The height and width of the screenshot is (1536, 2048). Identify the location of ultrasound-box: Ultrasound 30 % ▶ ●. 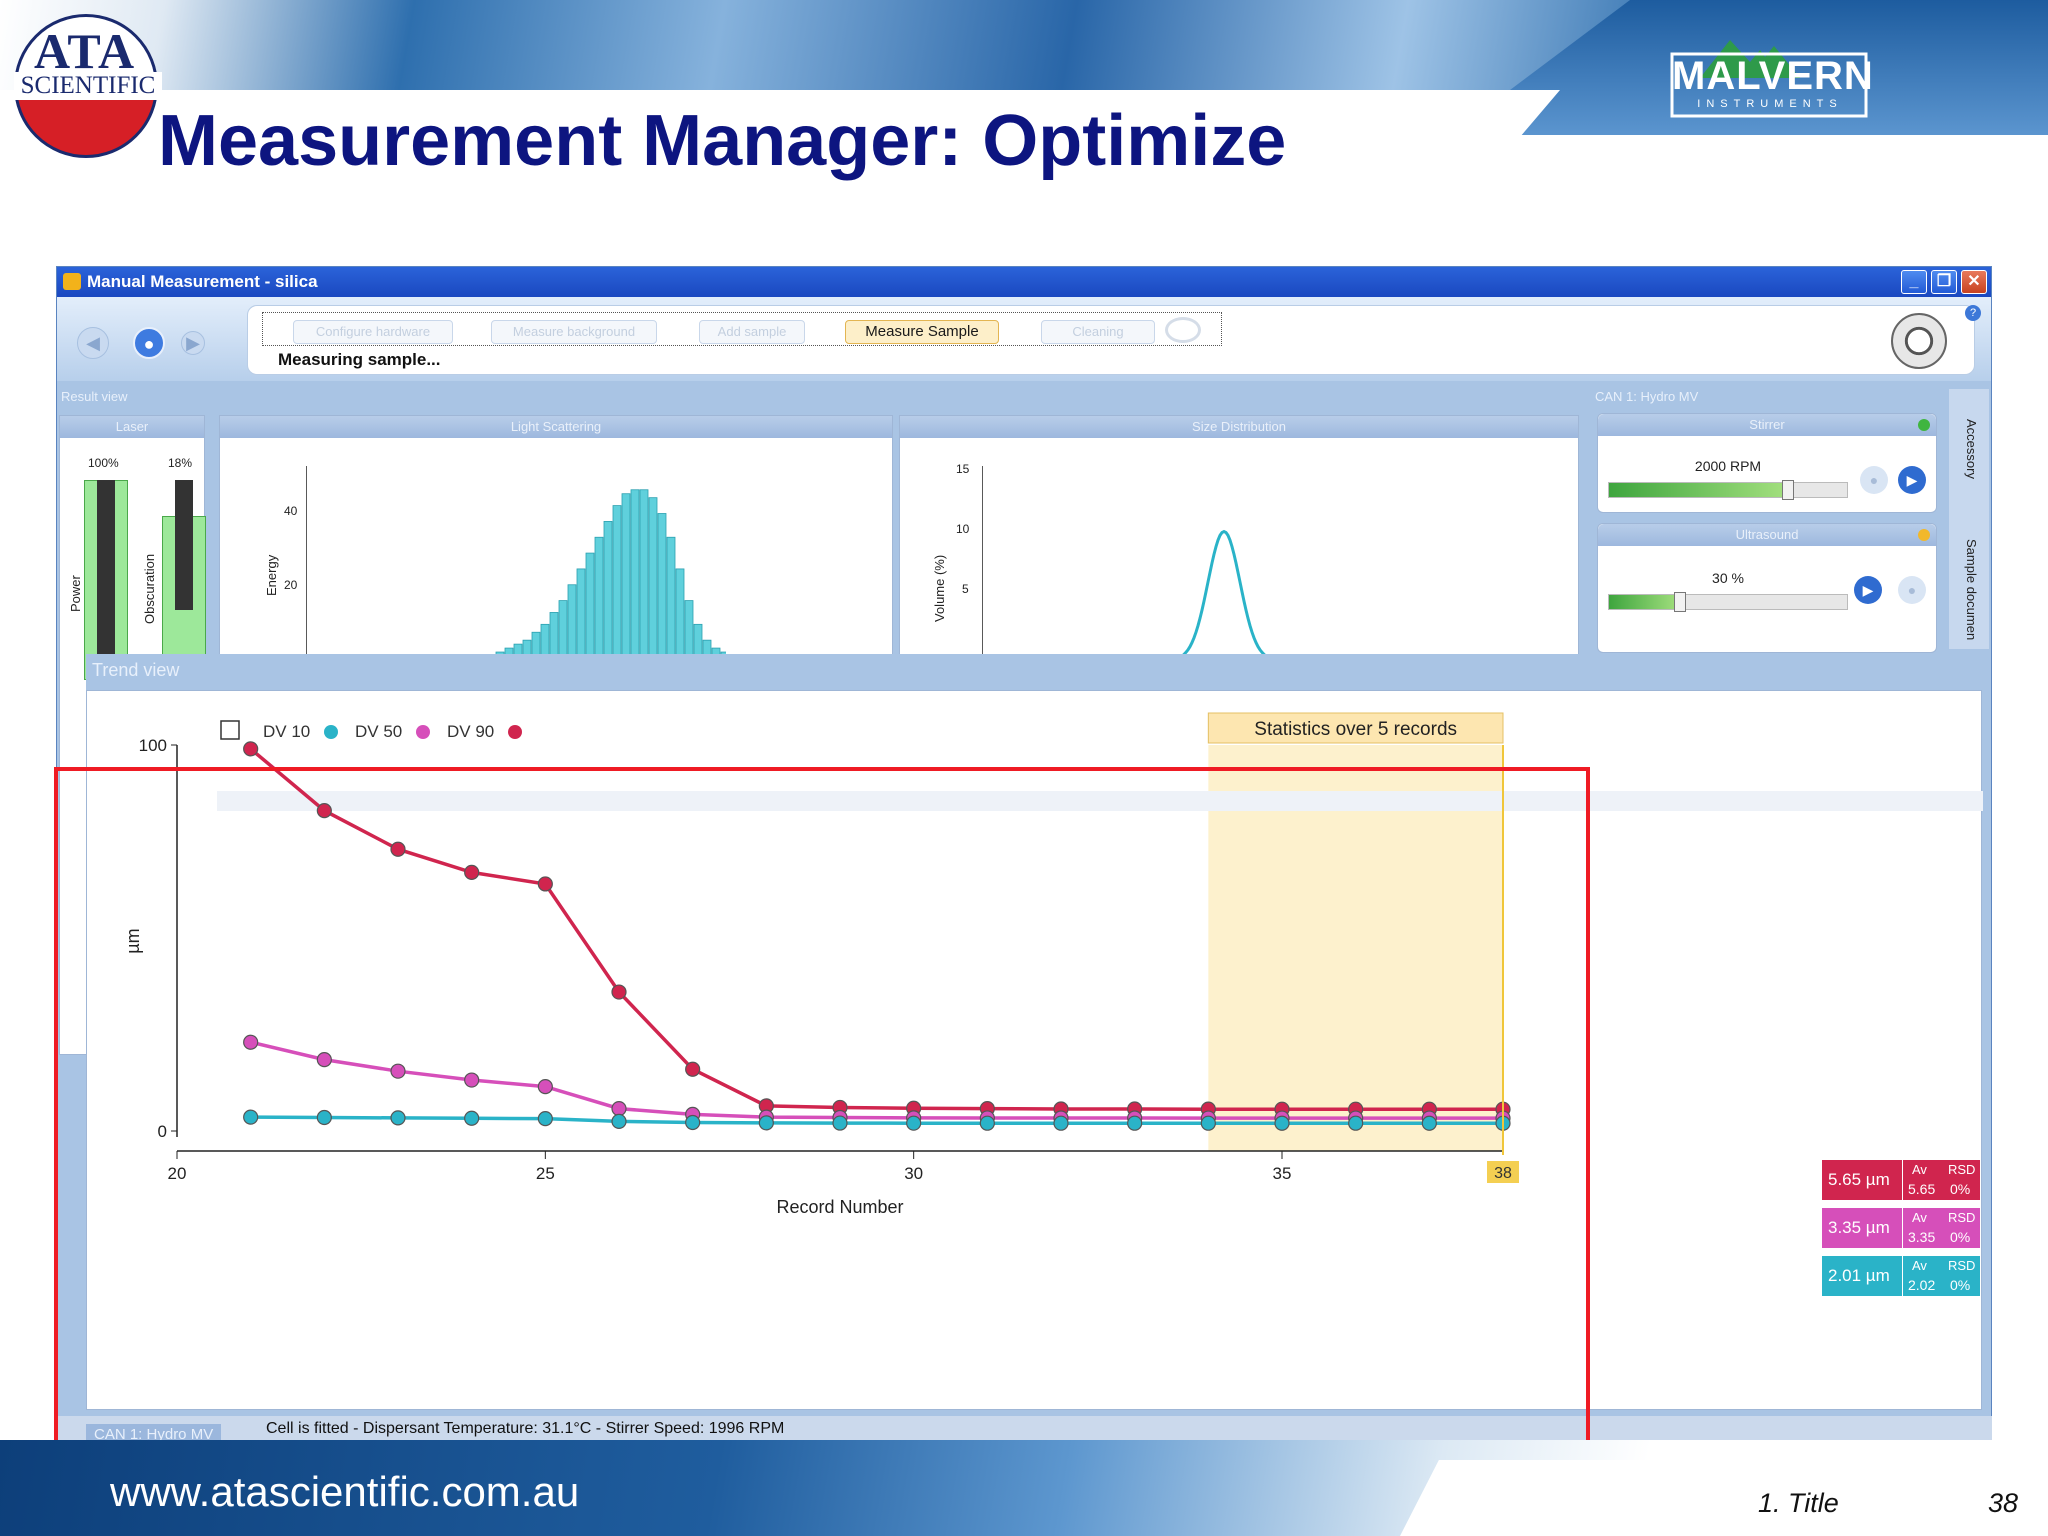
(1767, 588).